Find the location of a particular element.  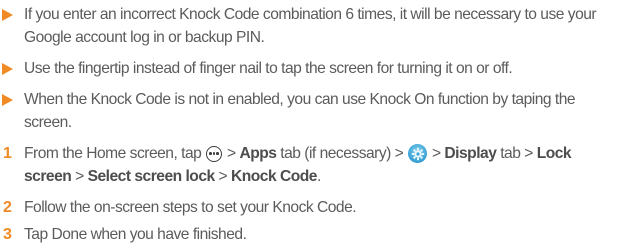

step-number: 3 is located at coordinates (7, 234).